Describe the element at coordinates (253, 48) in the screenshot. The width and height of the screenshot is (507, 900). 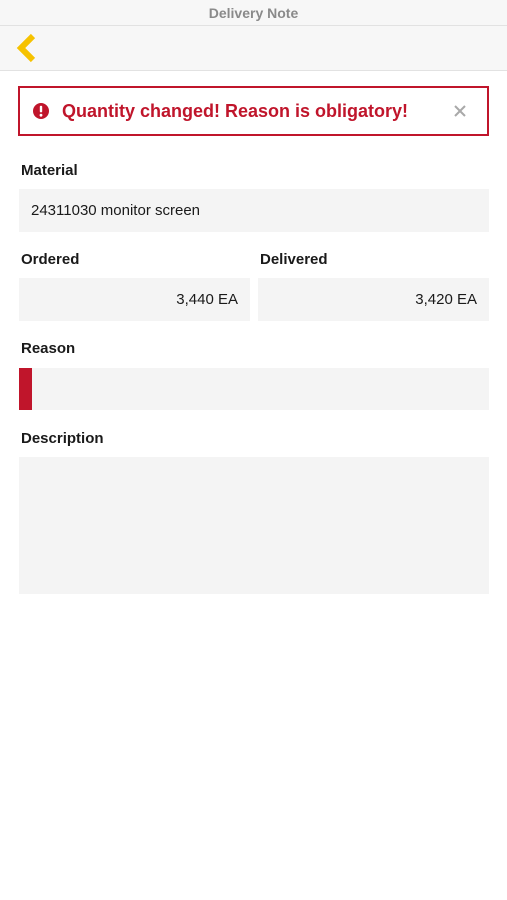
I see `navigation-bar` at that location.